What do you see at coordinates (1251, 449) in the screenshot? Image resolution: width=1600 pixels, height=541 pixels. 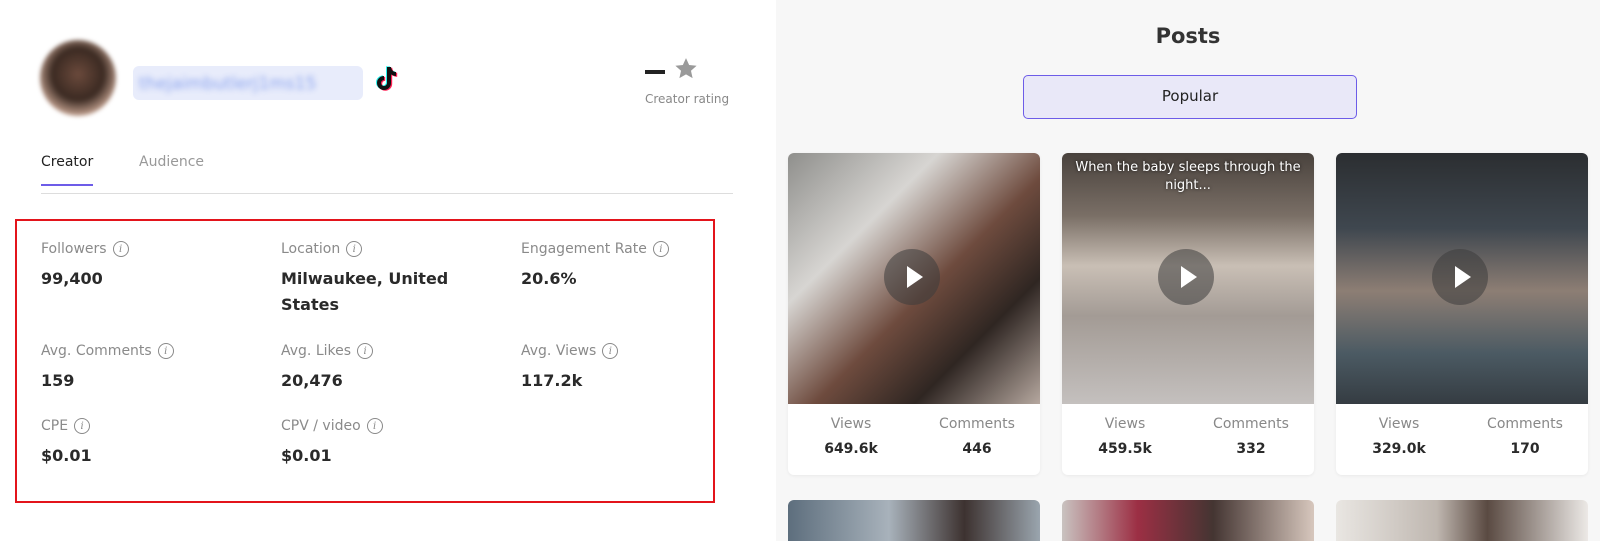 I see `metric-value: 332` at bounding box center [1251, 449].